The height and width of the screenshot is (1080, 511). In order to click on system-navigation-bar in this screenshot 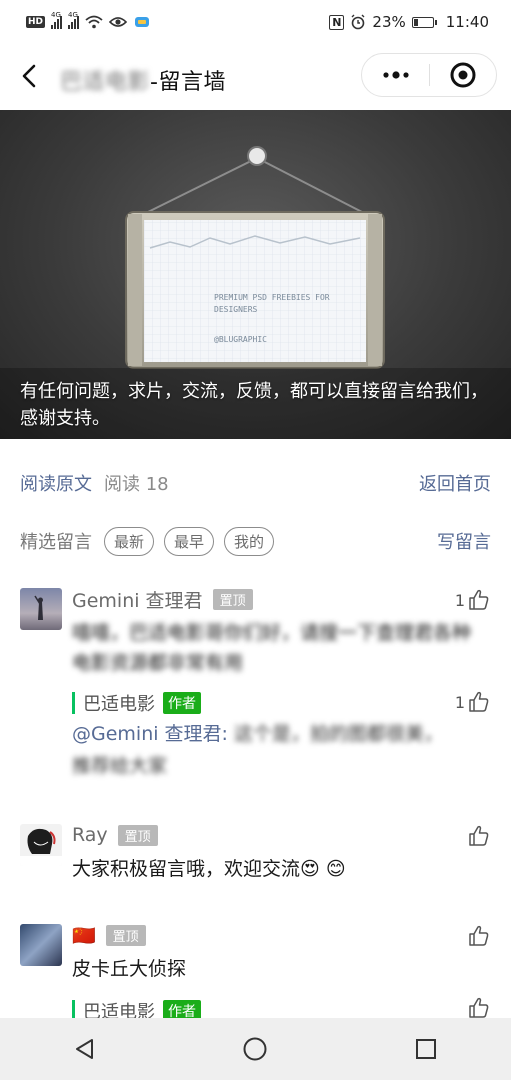, I will do `click(255, 1049)`.